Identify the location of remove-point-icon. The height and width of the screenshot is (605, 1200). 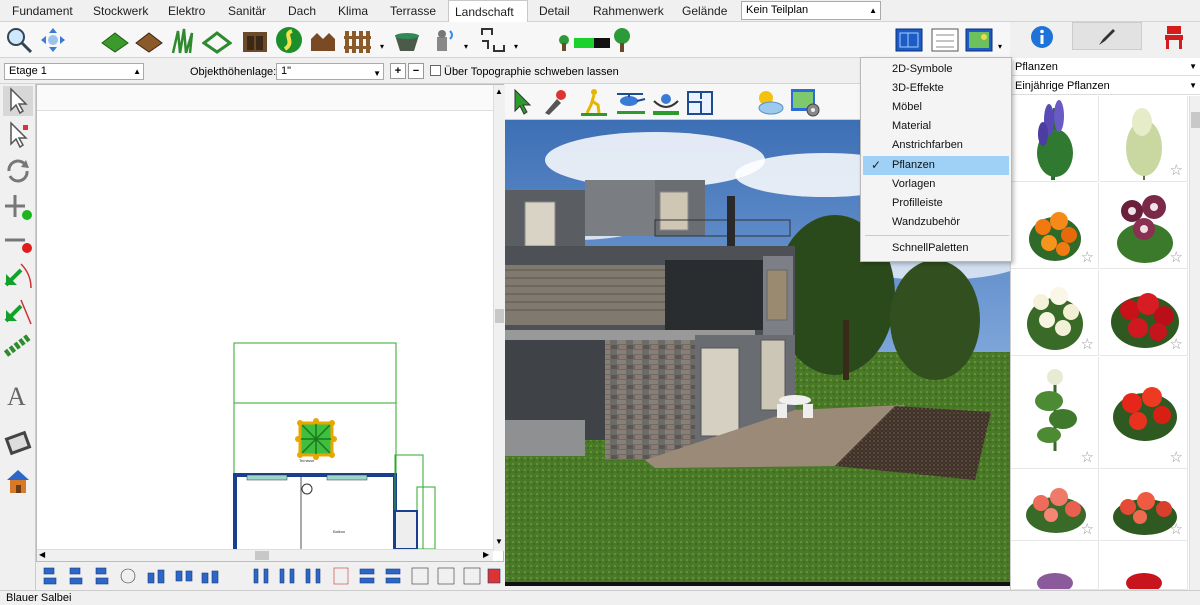
(18, 241).